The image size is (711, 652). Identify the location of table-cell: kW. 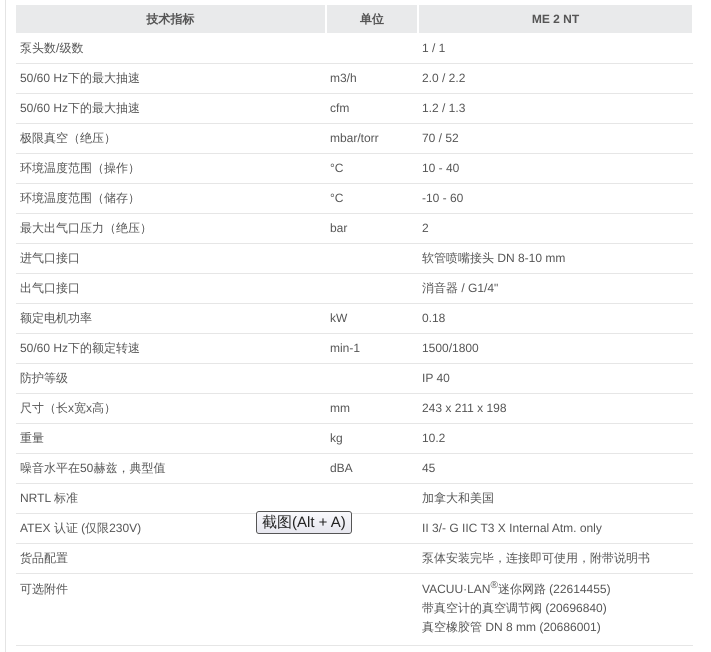
(339, 318).